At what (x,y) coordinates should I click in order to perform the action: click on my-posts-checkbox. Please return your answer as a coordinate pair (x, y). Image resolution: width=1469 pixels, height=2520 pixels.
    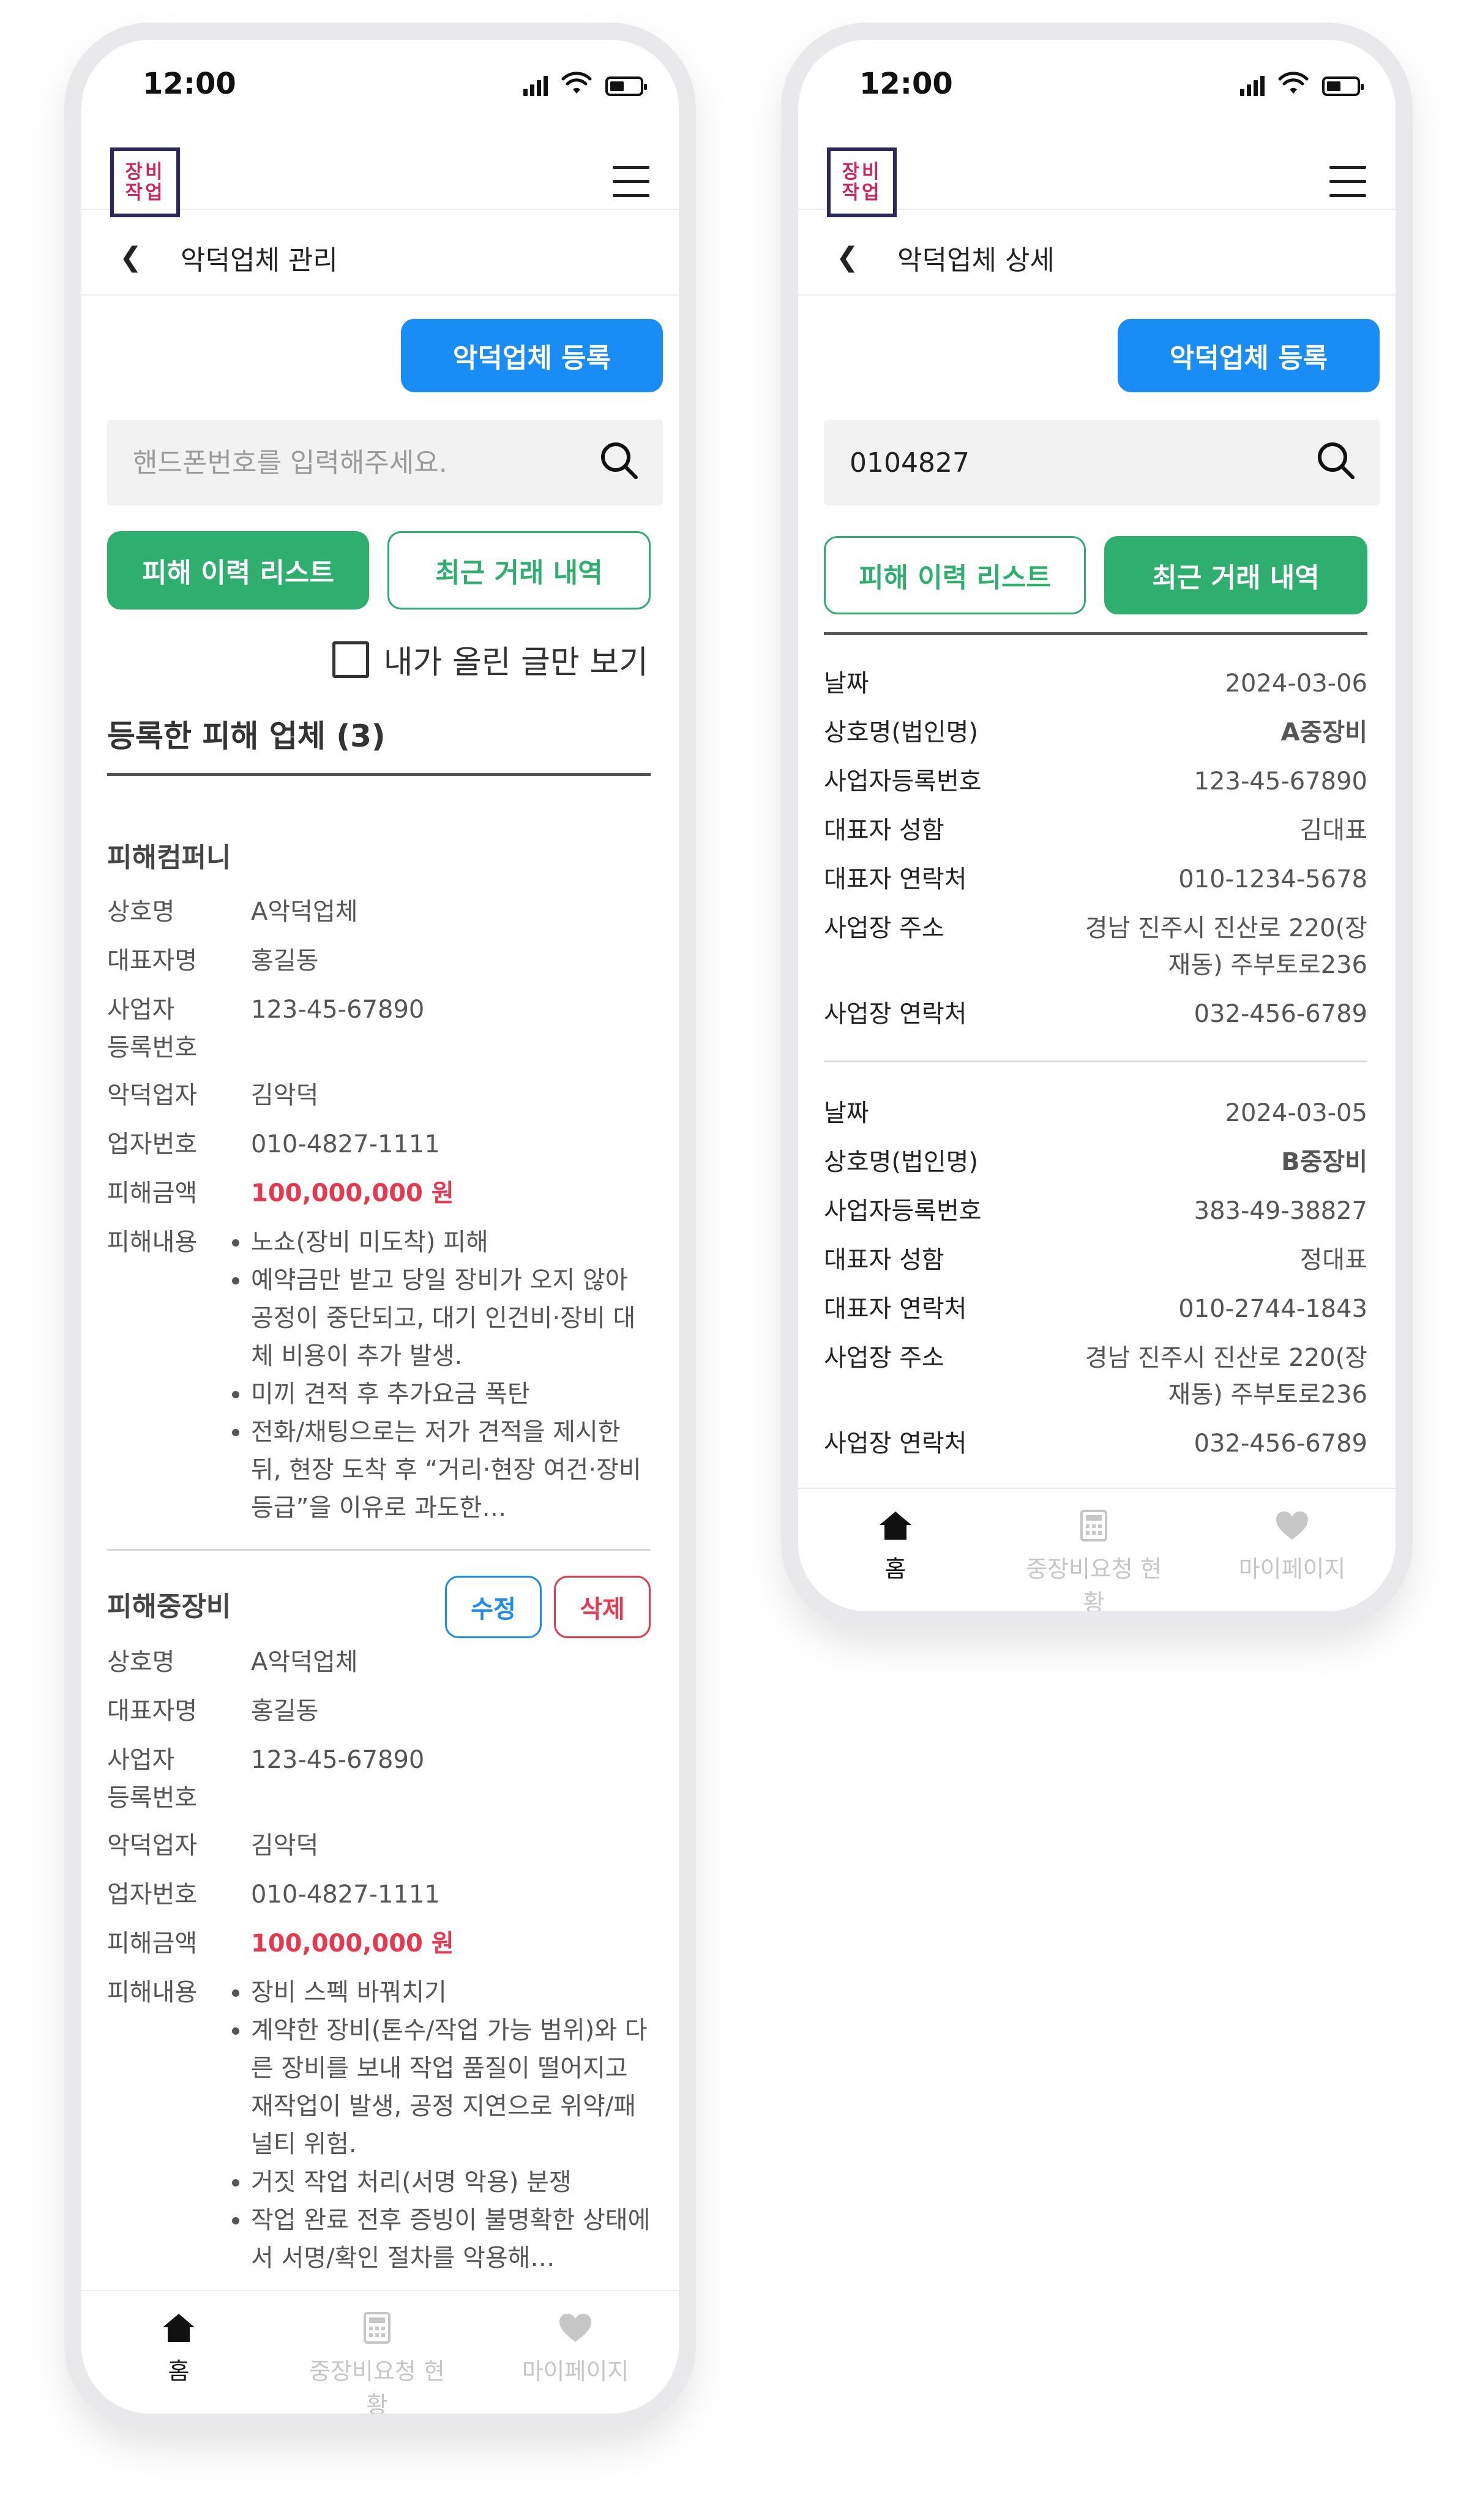
    Looking at the image, I should click on (350, 659).